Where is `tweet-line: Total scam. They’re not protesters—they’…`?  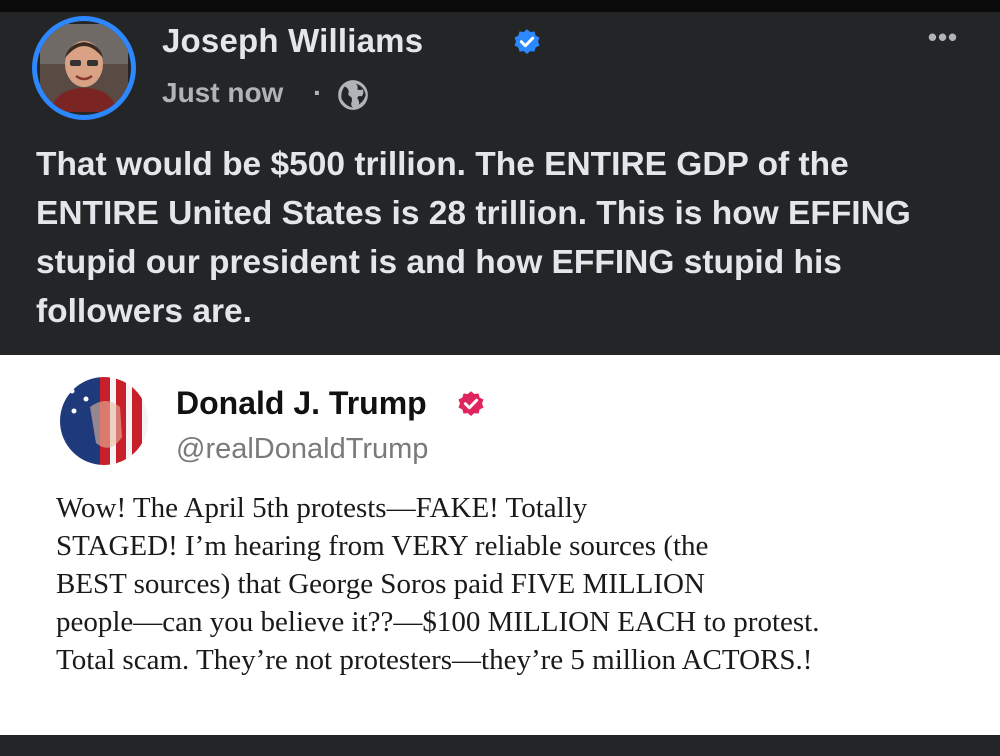 tweet-line: Total scam. They’re not protesters—they’… is located at coordinates (434, 660).